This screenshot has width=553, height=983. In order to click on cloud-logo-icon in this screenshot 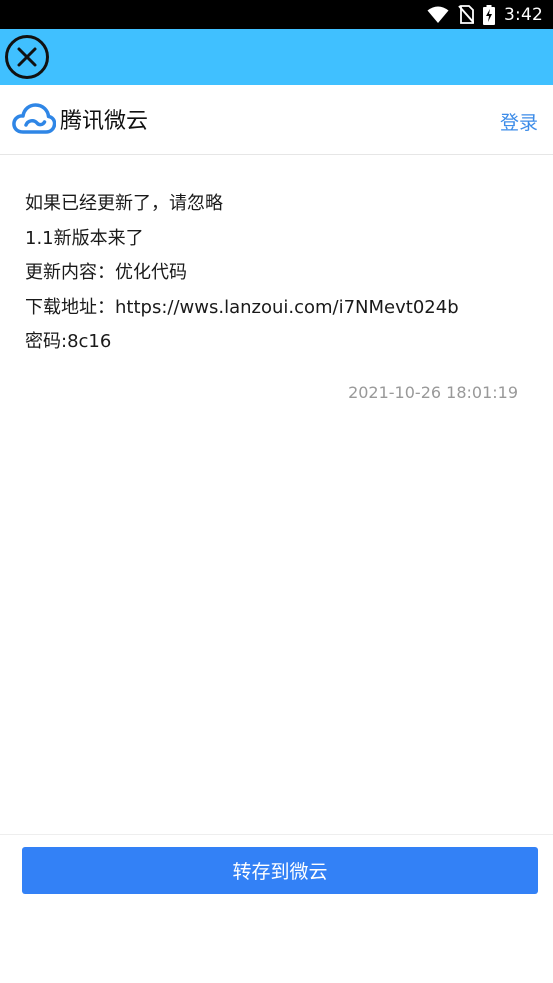, I will do `click(34, 118)`.